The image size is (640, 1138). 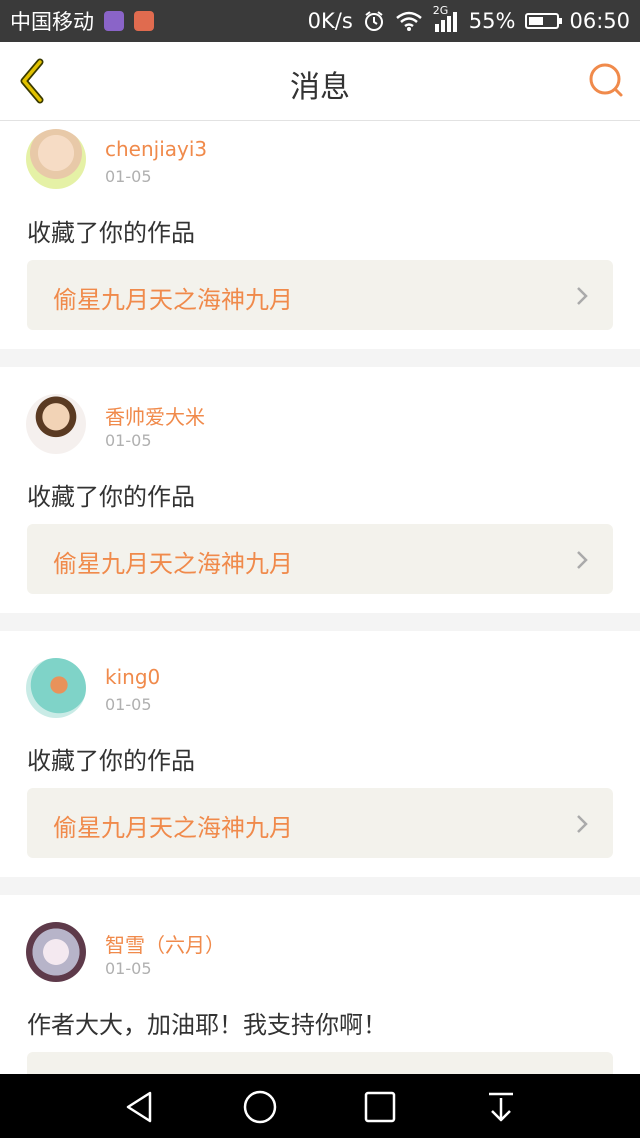 What do you see at coordinates (320, 1106) in the screenshot?
I see `system-nav-bar` at bounding box center [320, 1106].